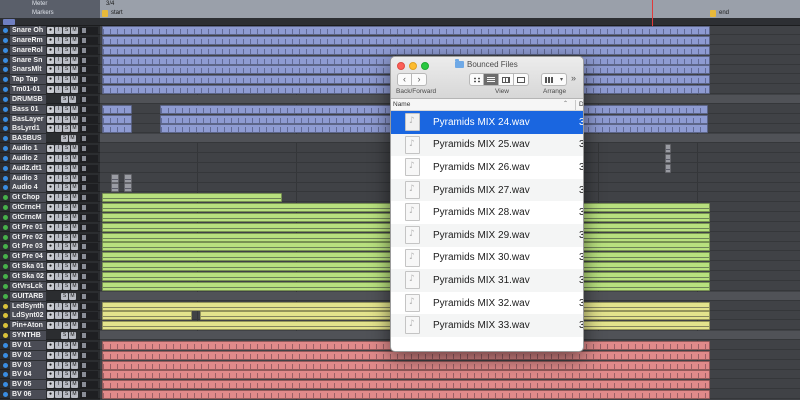  I want to click on track-name: GUITARB, so click(28, 296).